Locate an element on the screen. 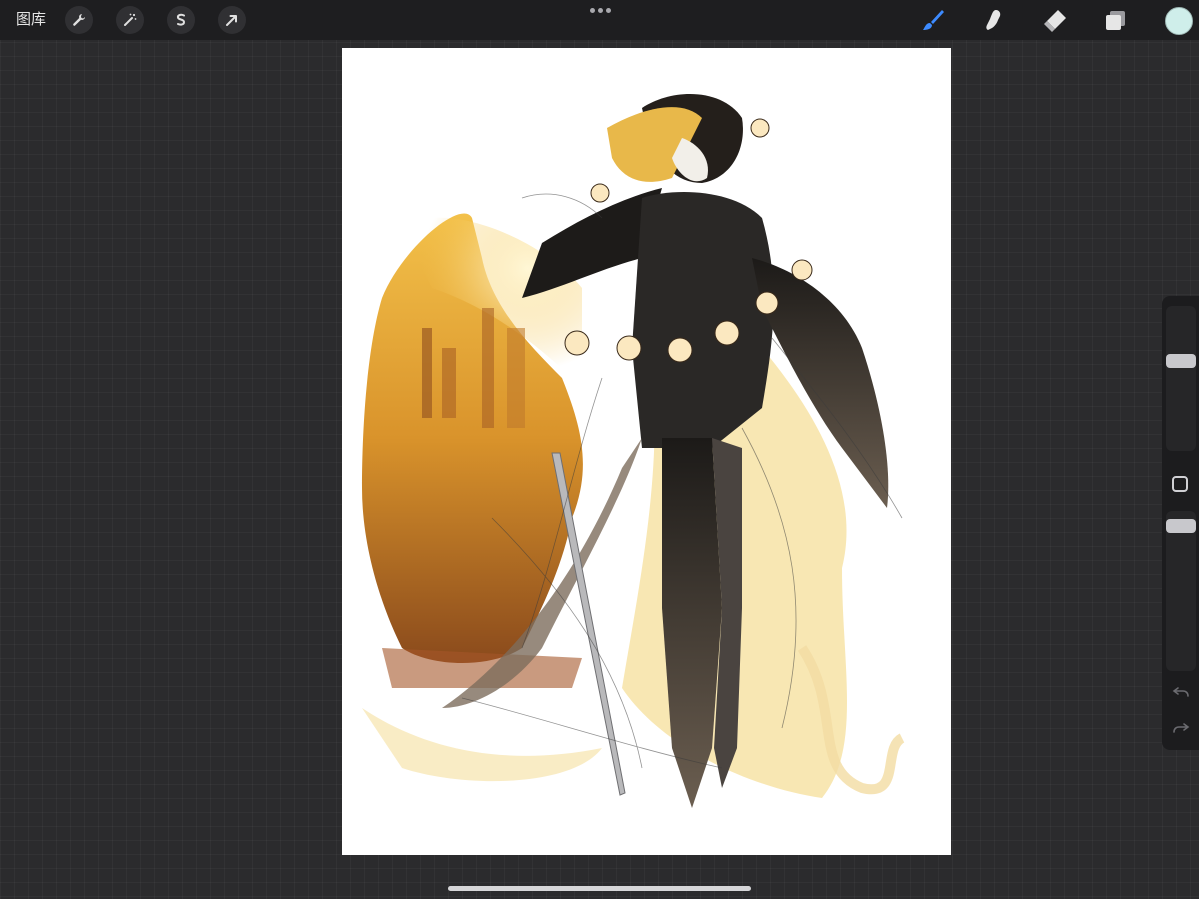  brush-size-thumb is located at coordinates (1181, 361).